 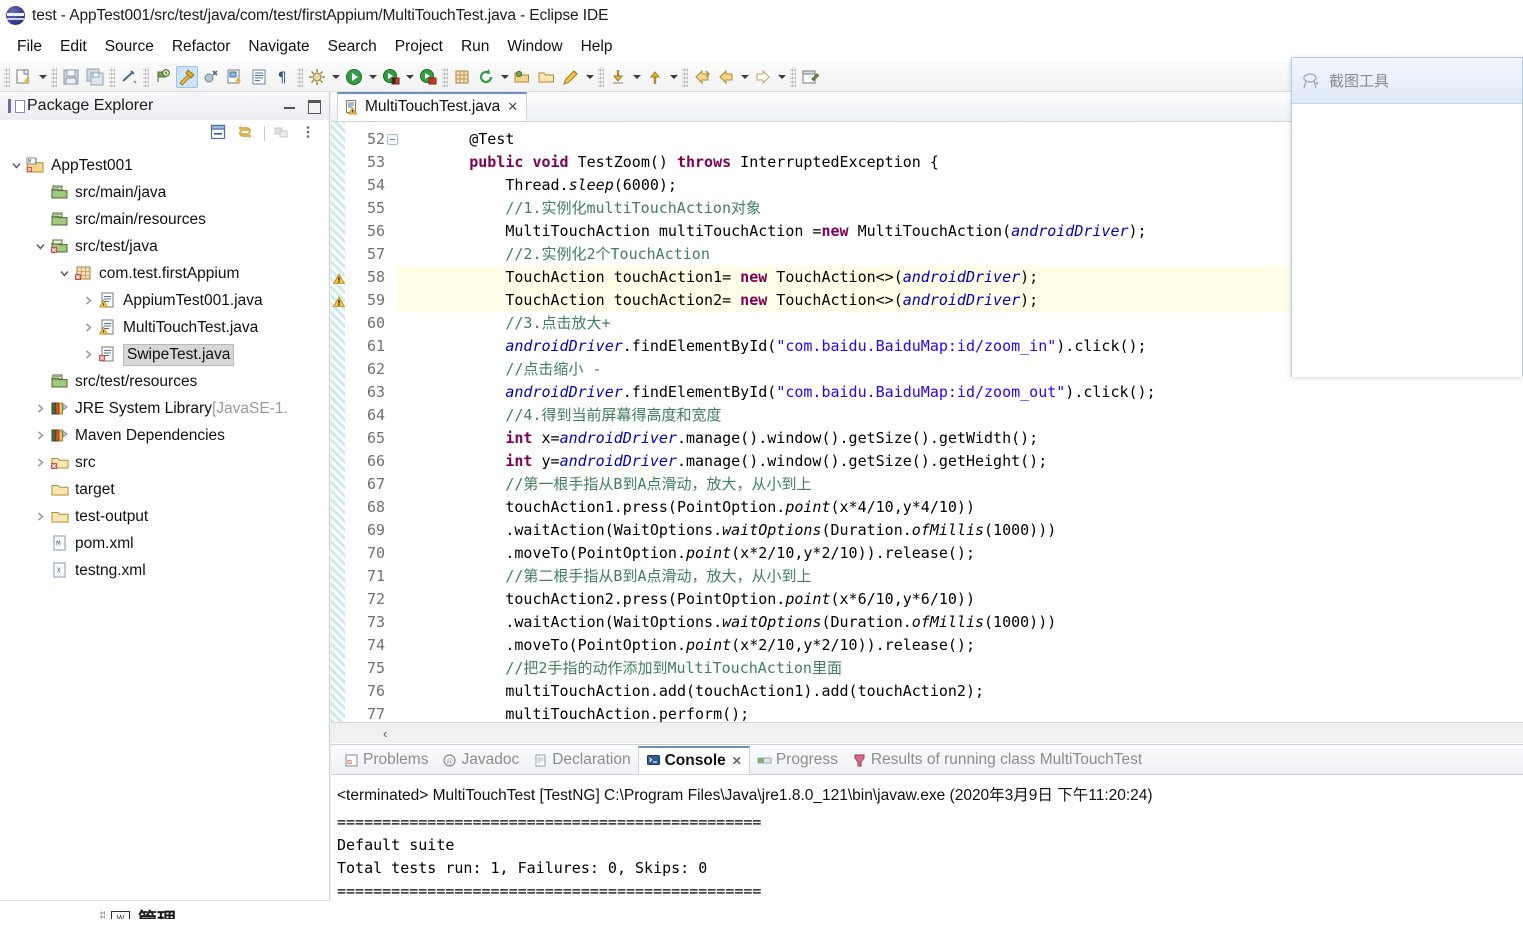 What do you see at coordinates (164, 435) in the screenshot?
I see `tree-item-maven-dependencies: Maven Dependencies` at bounding box center [164, 435].